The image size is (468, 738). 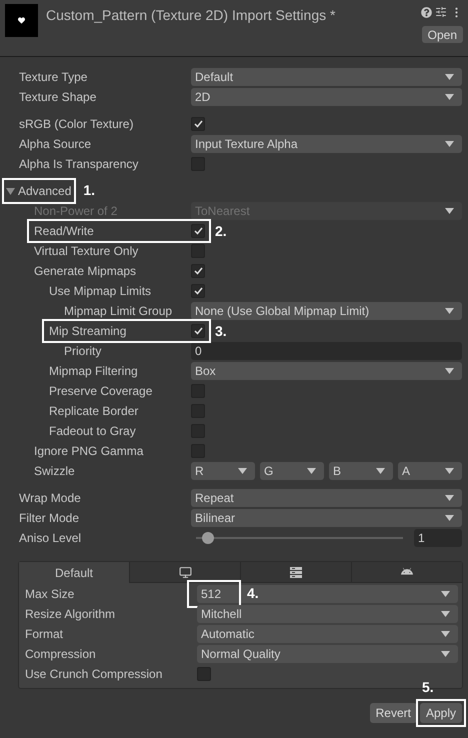 What do you see at coordinates (100, 391) in the screenshot?
I see `field-label: Preserve Coverage` at bounding box center [100, 391].